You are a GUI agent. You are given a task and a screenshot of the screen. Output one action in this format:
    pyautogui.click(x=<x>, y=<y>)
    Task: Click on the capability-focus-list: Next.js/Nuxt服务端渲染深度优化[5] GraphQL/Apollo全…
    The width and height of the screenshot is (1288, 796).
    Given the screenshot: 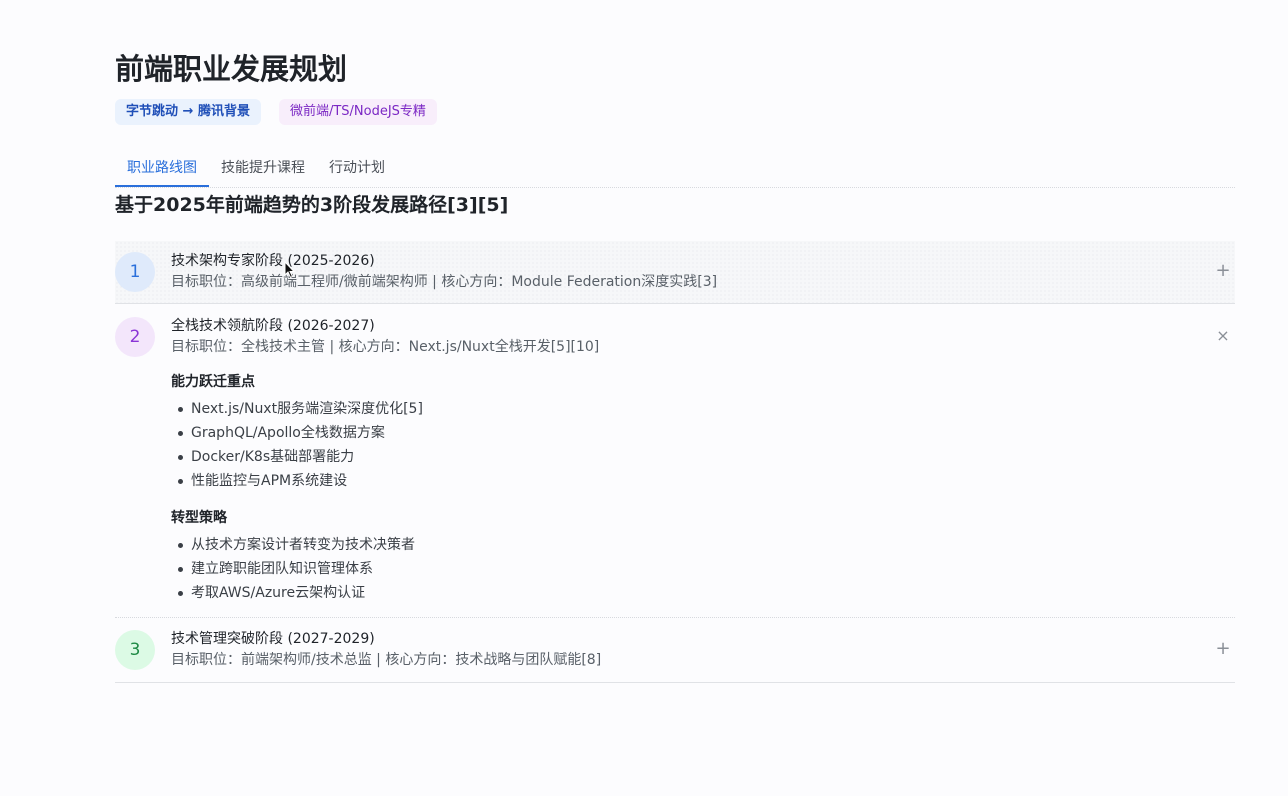 What is the action you would take?
    pyautogui.click(x=300, y=445)
    